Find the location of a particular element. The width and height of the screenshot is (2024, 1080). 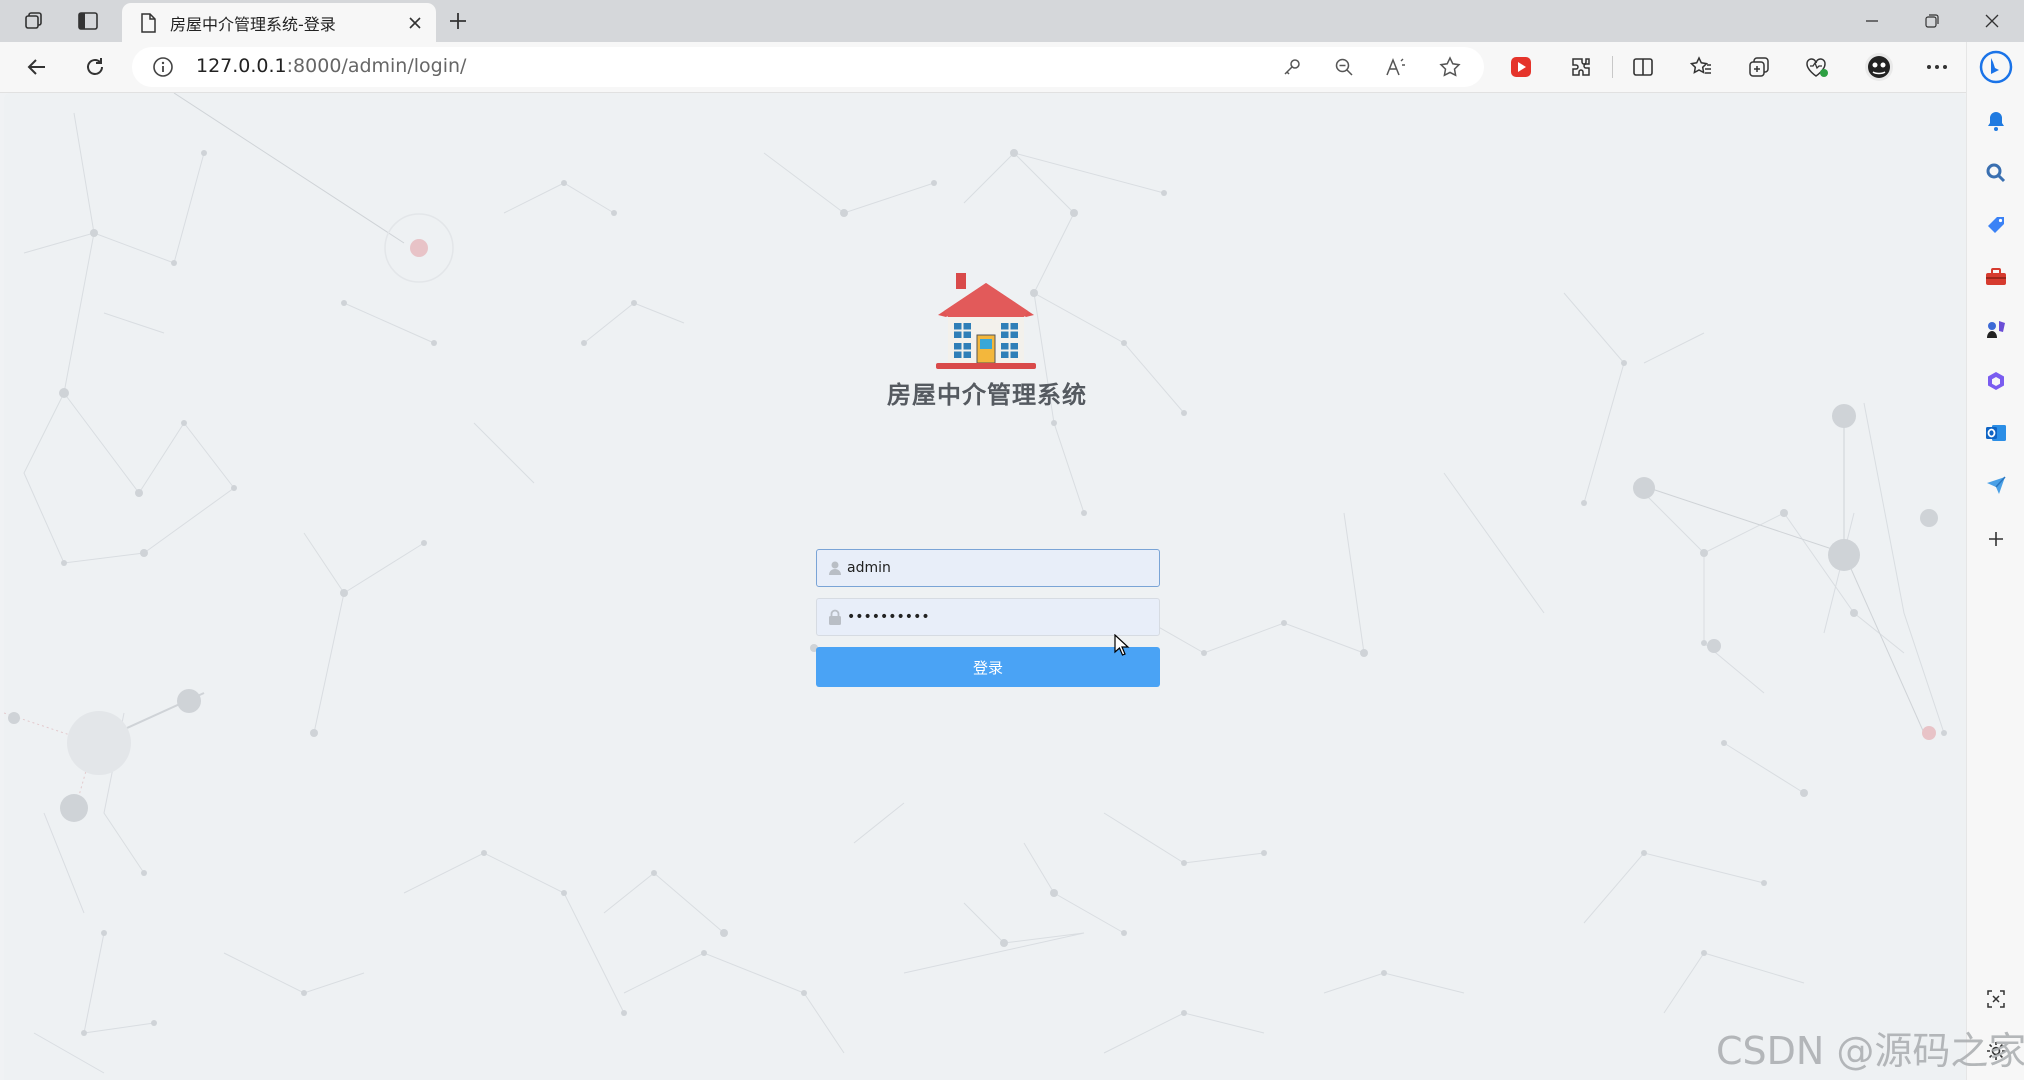

collections-icon is located at coordinates (1759, 67).